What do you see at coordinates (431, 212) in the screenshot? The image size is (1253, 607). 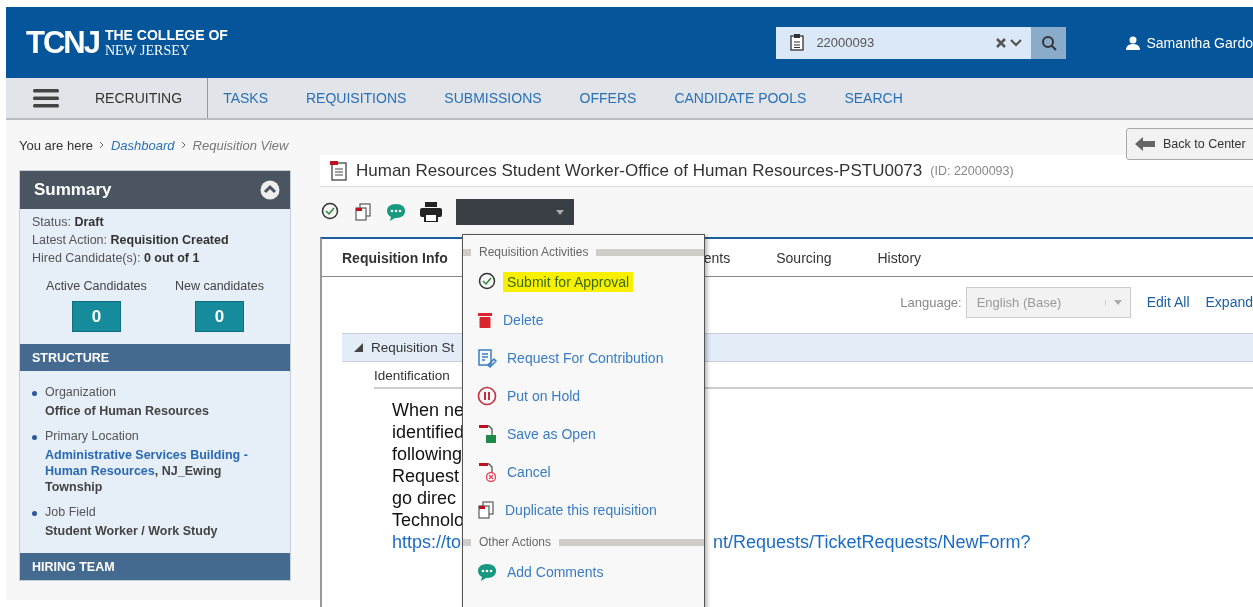 I see `print-icon` at bounding box center [431, 212].